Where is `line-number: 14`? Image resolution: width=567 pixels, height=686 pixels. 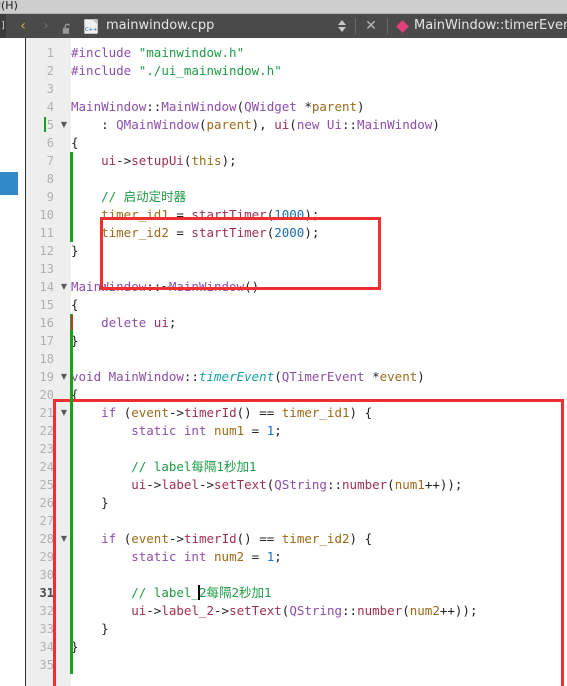 line-number: 14 is located at coordinates (46, 287).